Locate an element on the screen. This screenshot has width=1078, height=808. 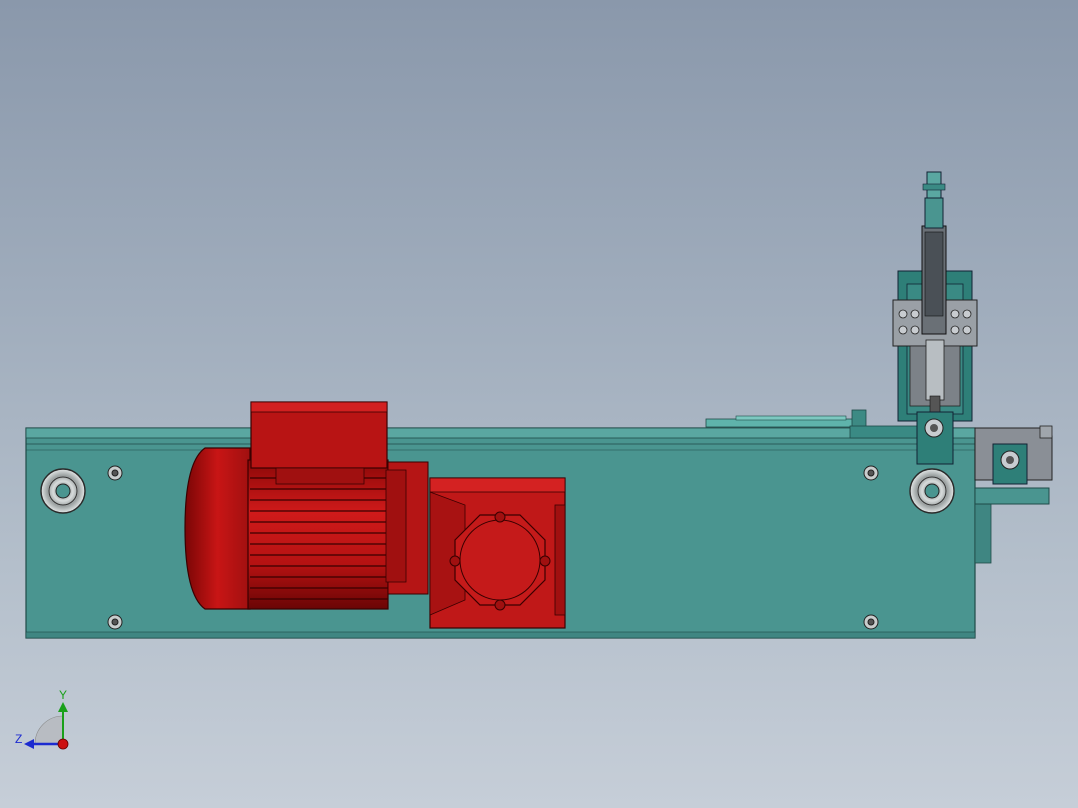
side-bracket is located at coordinates (1013, 465).